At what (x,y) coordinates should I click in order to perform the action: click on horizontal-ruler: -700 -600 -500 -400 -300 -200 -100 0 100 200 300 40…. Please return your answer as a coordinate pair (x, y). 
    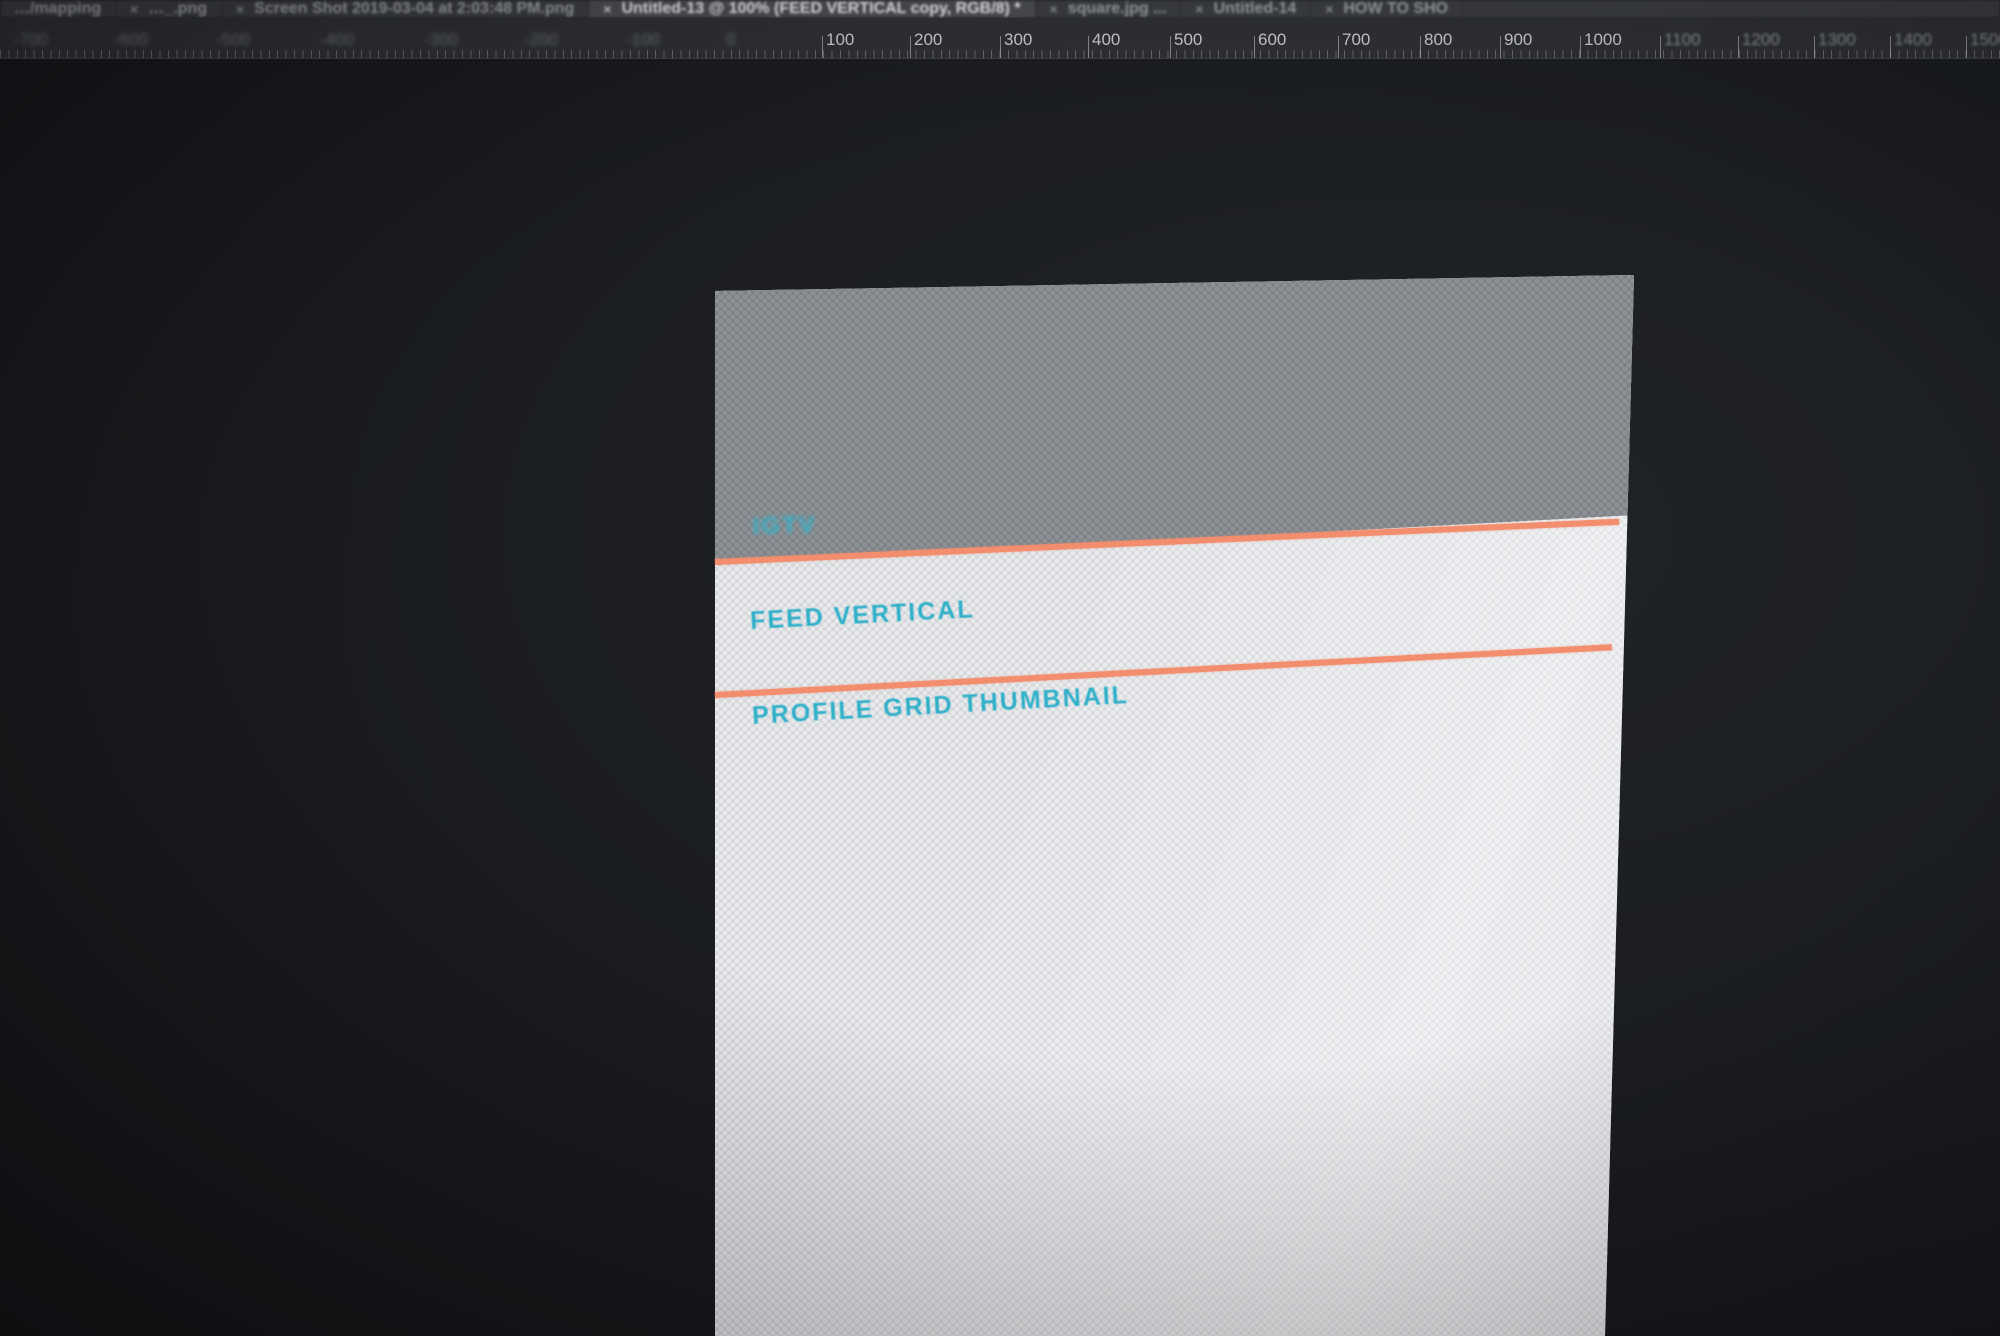
    Looking at the image, I should click on (1000, 38).